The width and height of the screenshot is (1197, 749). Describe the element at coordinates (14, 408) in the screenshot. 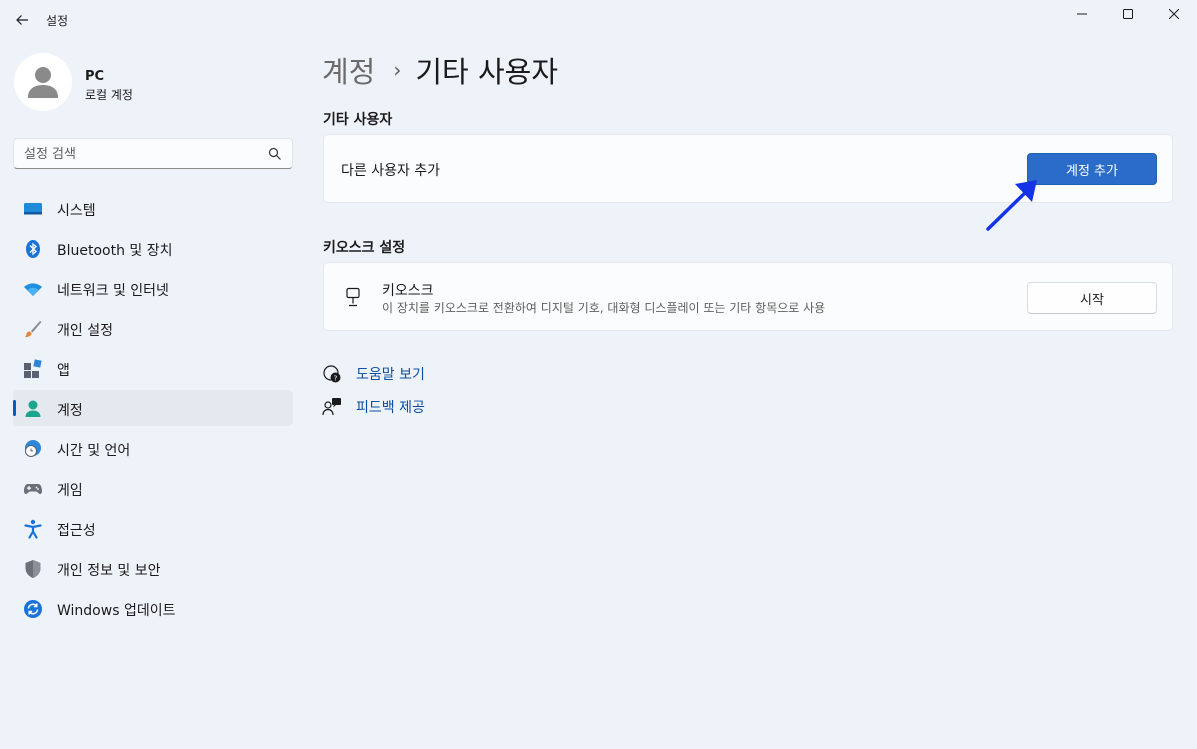

I see `active-indicator` at that location.